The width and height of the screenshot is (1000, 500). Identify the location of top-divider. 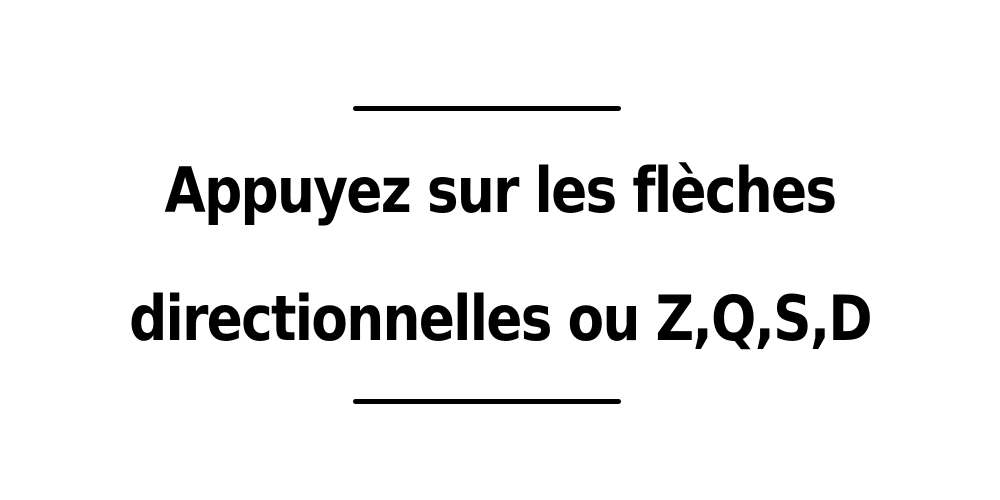
(487, 108).